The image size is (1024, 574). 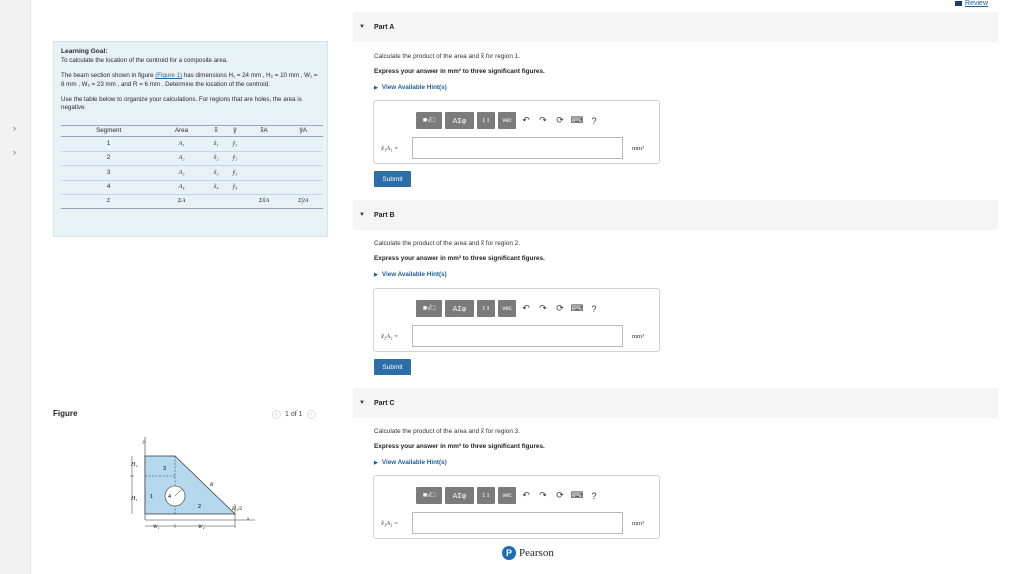 What do you see at coordinates (390, 336) in the screenshot?
I see `answer-label: x̃₂A₂ =` at bounding box center [390, 336].